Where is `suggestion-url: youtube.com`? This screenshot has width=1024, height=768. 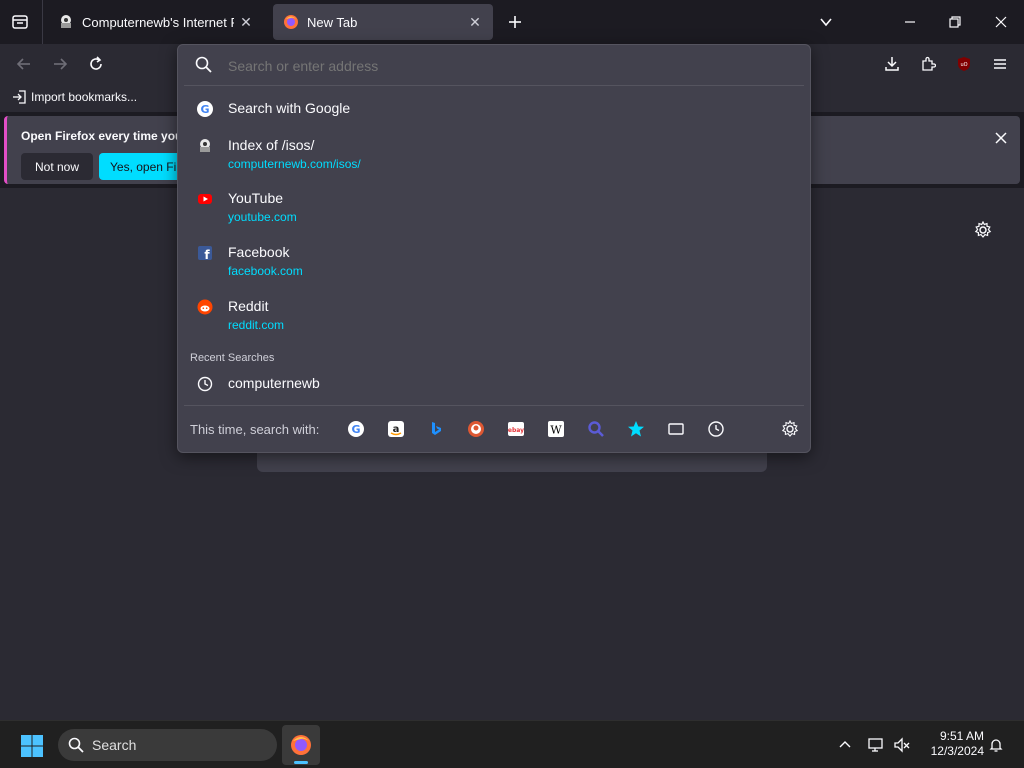
suggestion-url: youtube.com is located at coordinates (262, 217).